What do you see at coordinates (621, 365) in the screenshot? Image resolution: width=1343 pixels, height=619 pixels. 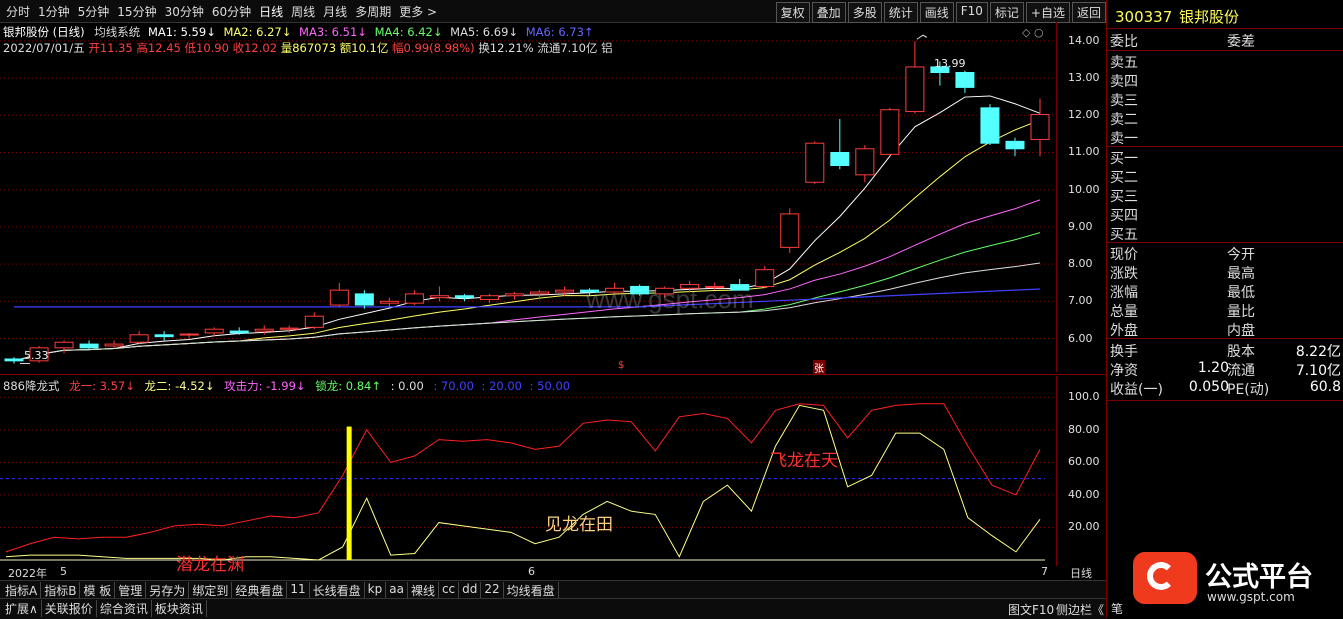 I see `special-mark-s: $` at bounding box center [621, 365].